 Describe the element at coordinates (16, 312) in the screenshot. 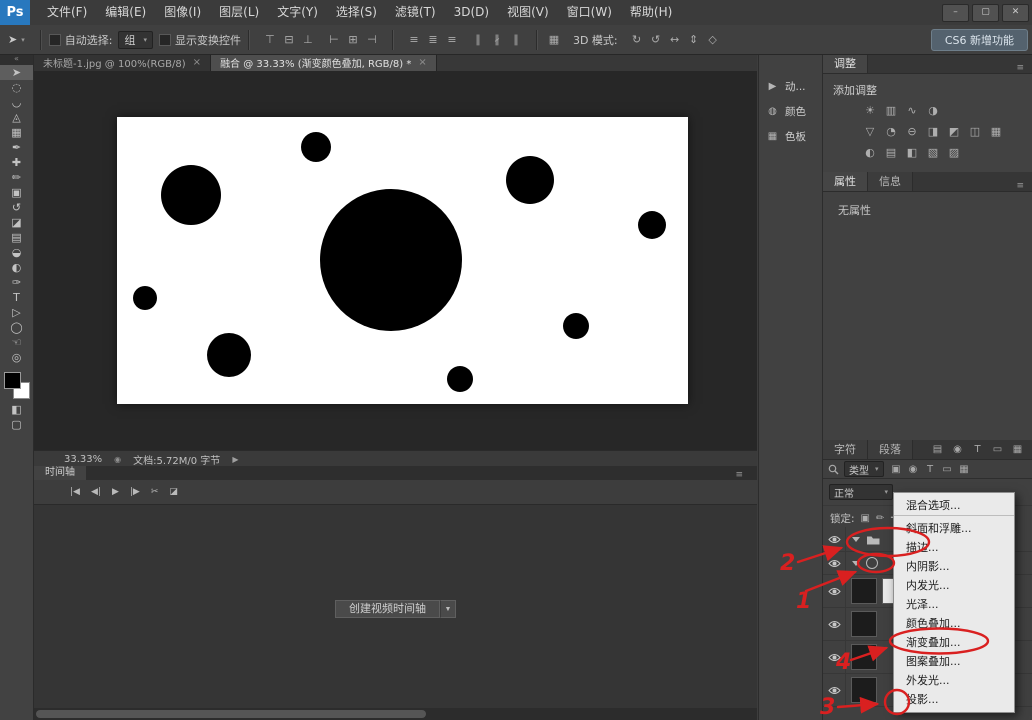

I see `path-selection-tool: ▷` at that location.